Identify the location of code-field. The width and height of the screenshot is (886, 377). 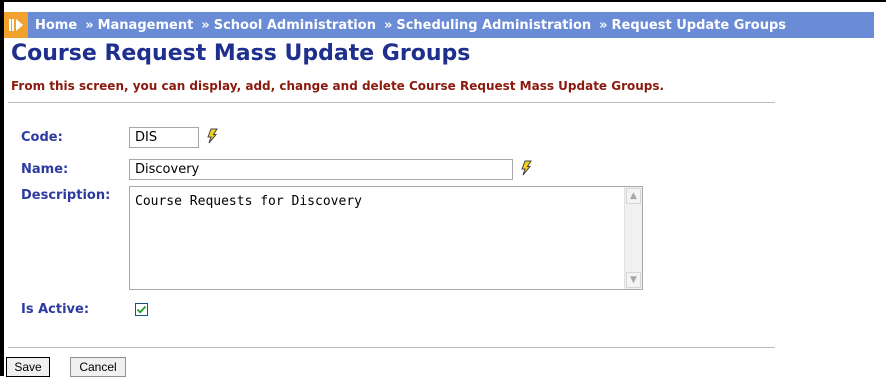
(164, 137).